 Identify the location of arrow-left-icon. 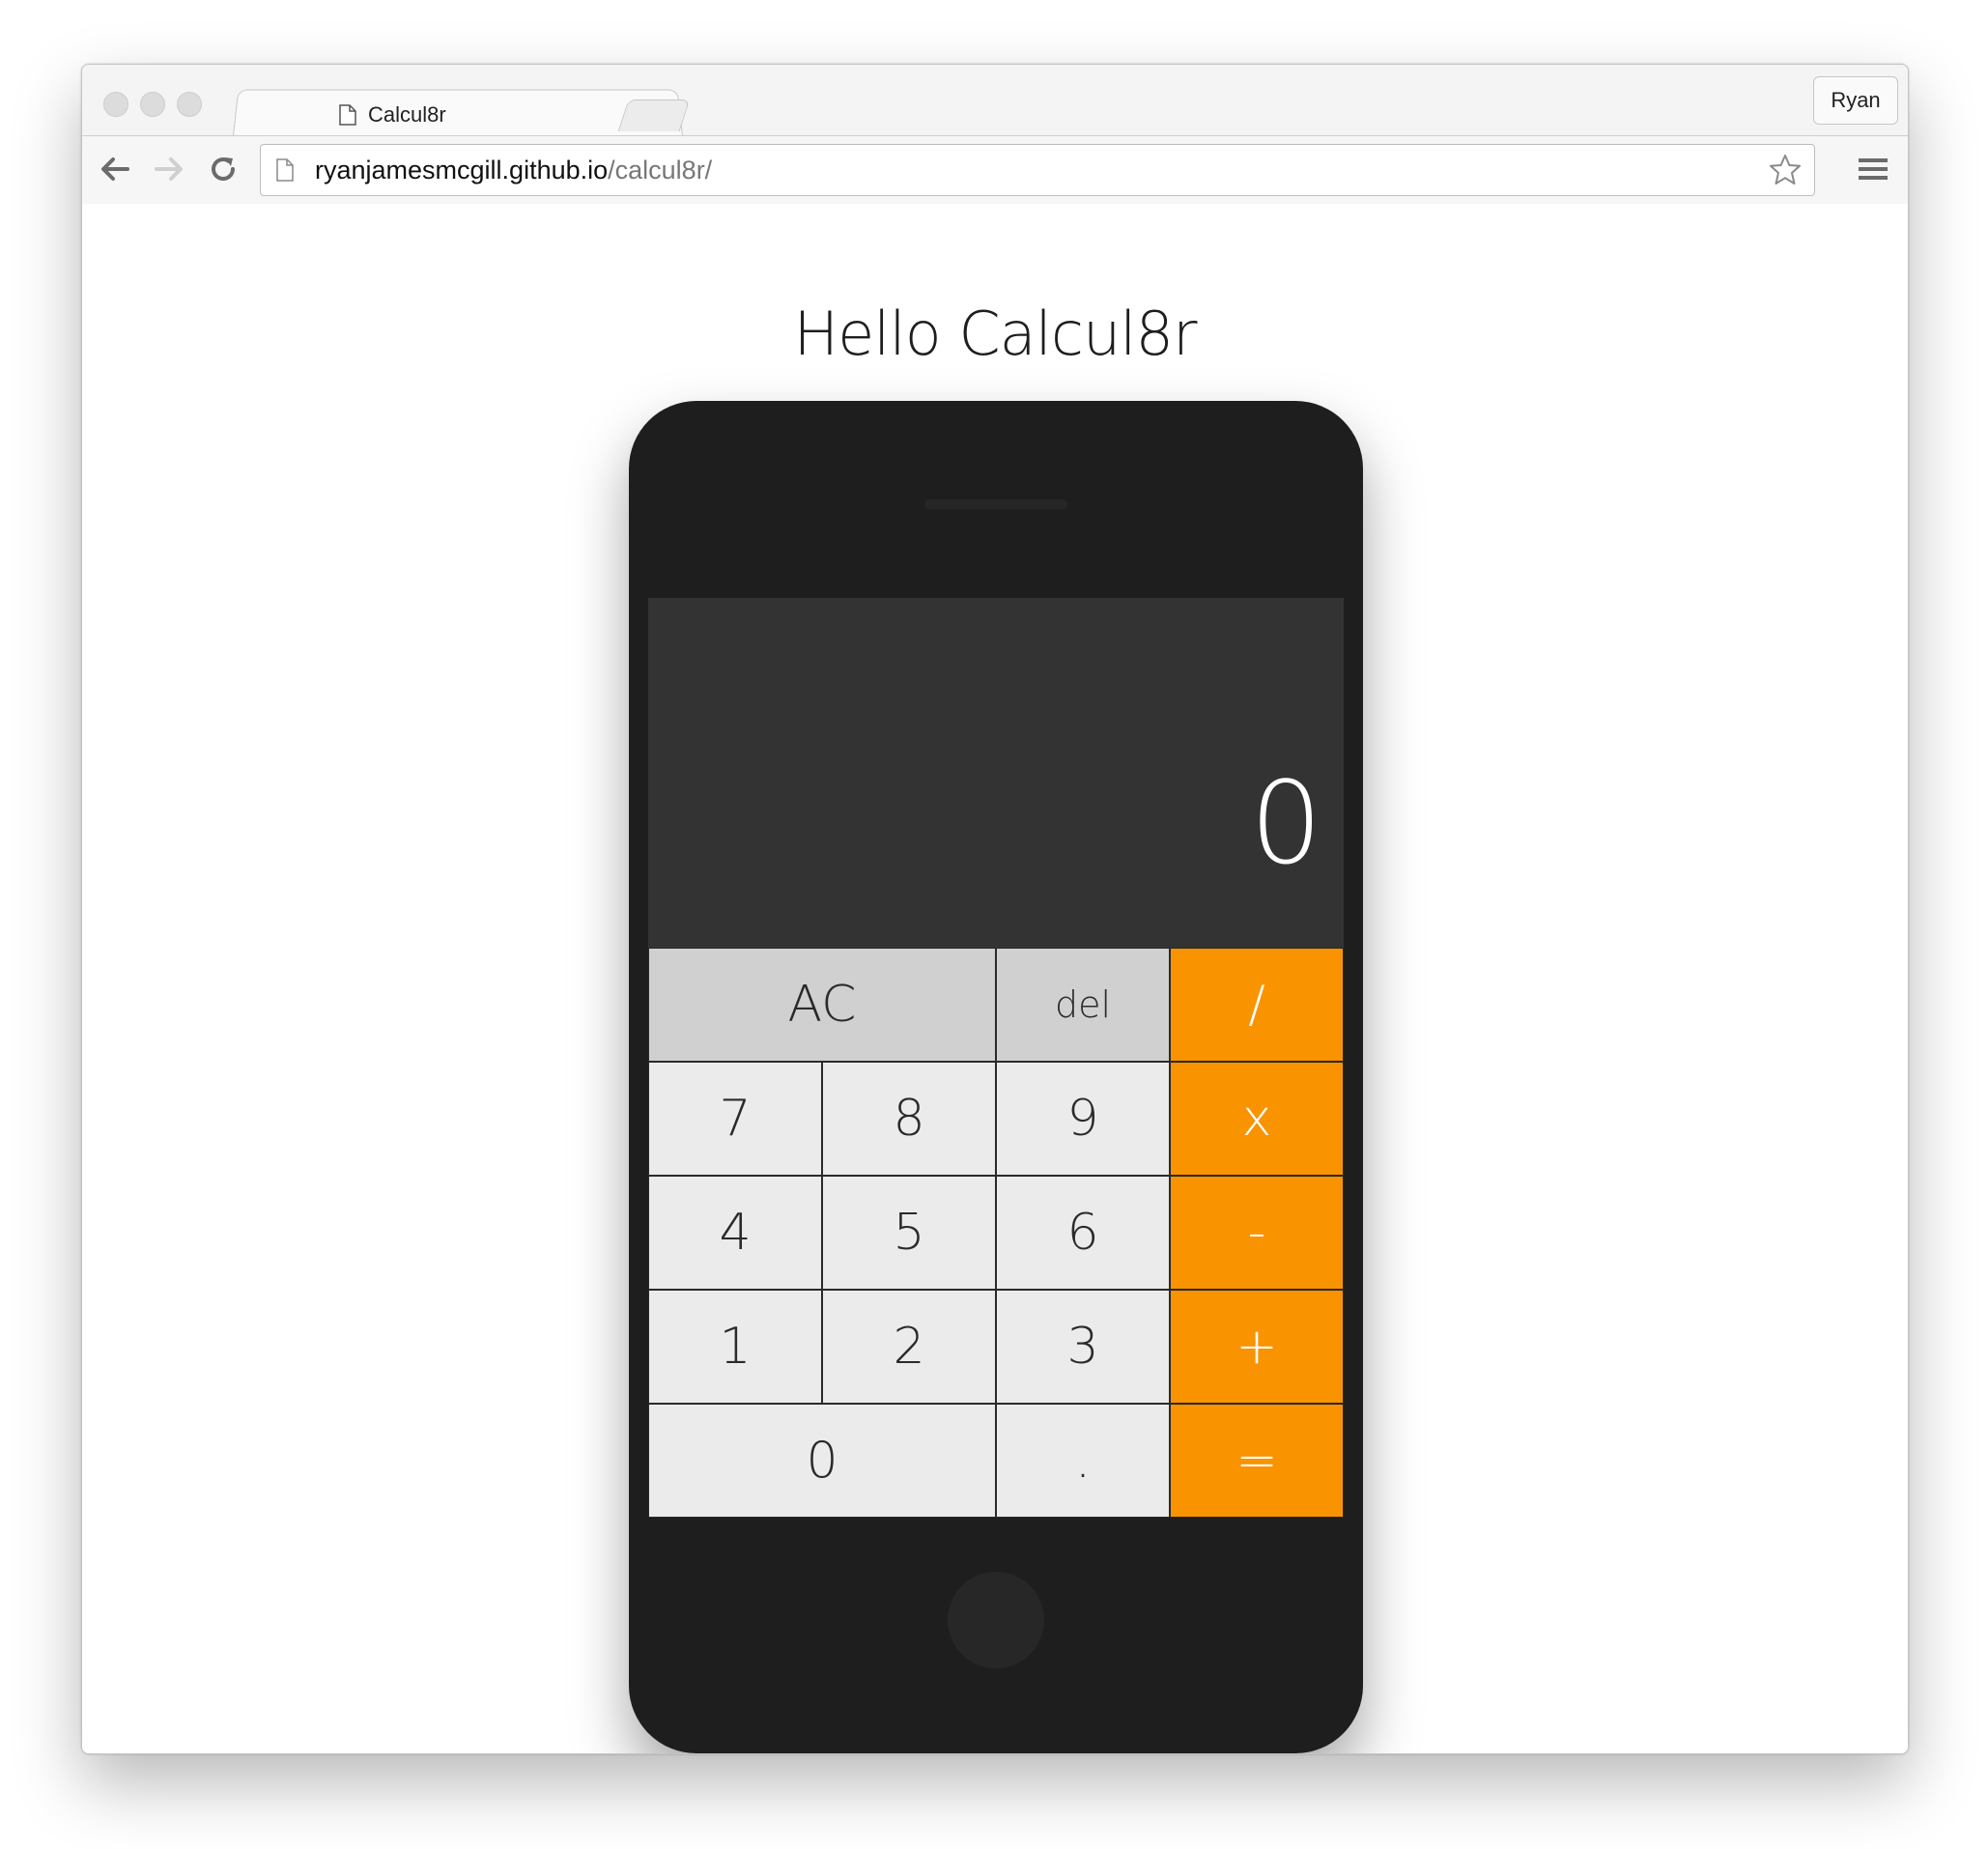
(115, 169).